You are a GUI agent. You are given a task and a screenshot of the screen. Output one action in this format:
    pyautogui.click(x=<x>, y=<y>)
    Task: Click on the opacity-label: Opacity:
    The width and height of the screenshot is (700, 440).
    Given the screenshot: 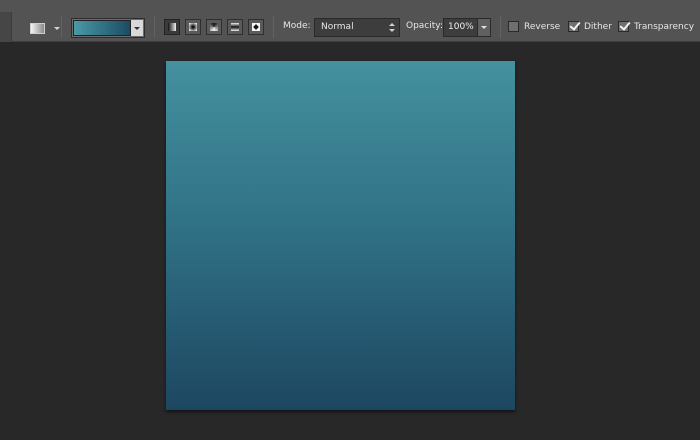 What is the action you would take?
    pyautogui.click(x=424, y=26)
    